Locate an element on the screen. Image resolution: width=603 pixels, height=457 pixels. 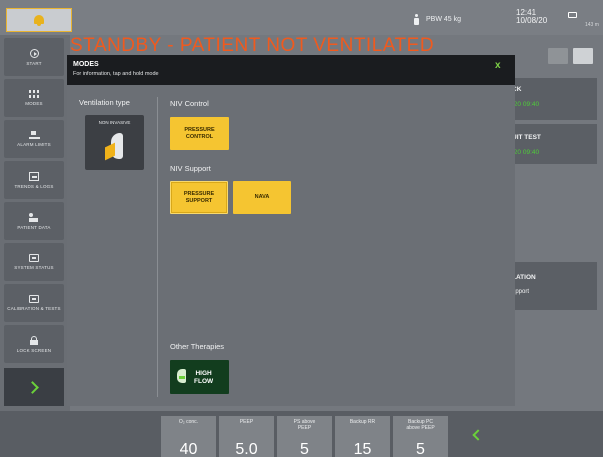
sidebar-item-system-status: SYSTEM STATUS is located at coordinates (34, 262).